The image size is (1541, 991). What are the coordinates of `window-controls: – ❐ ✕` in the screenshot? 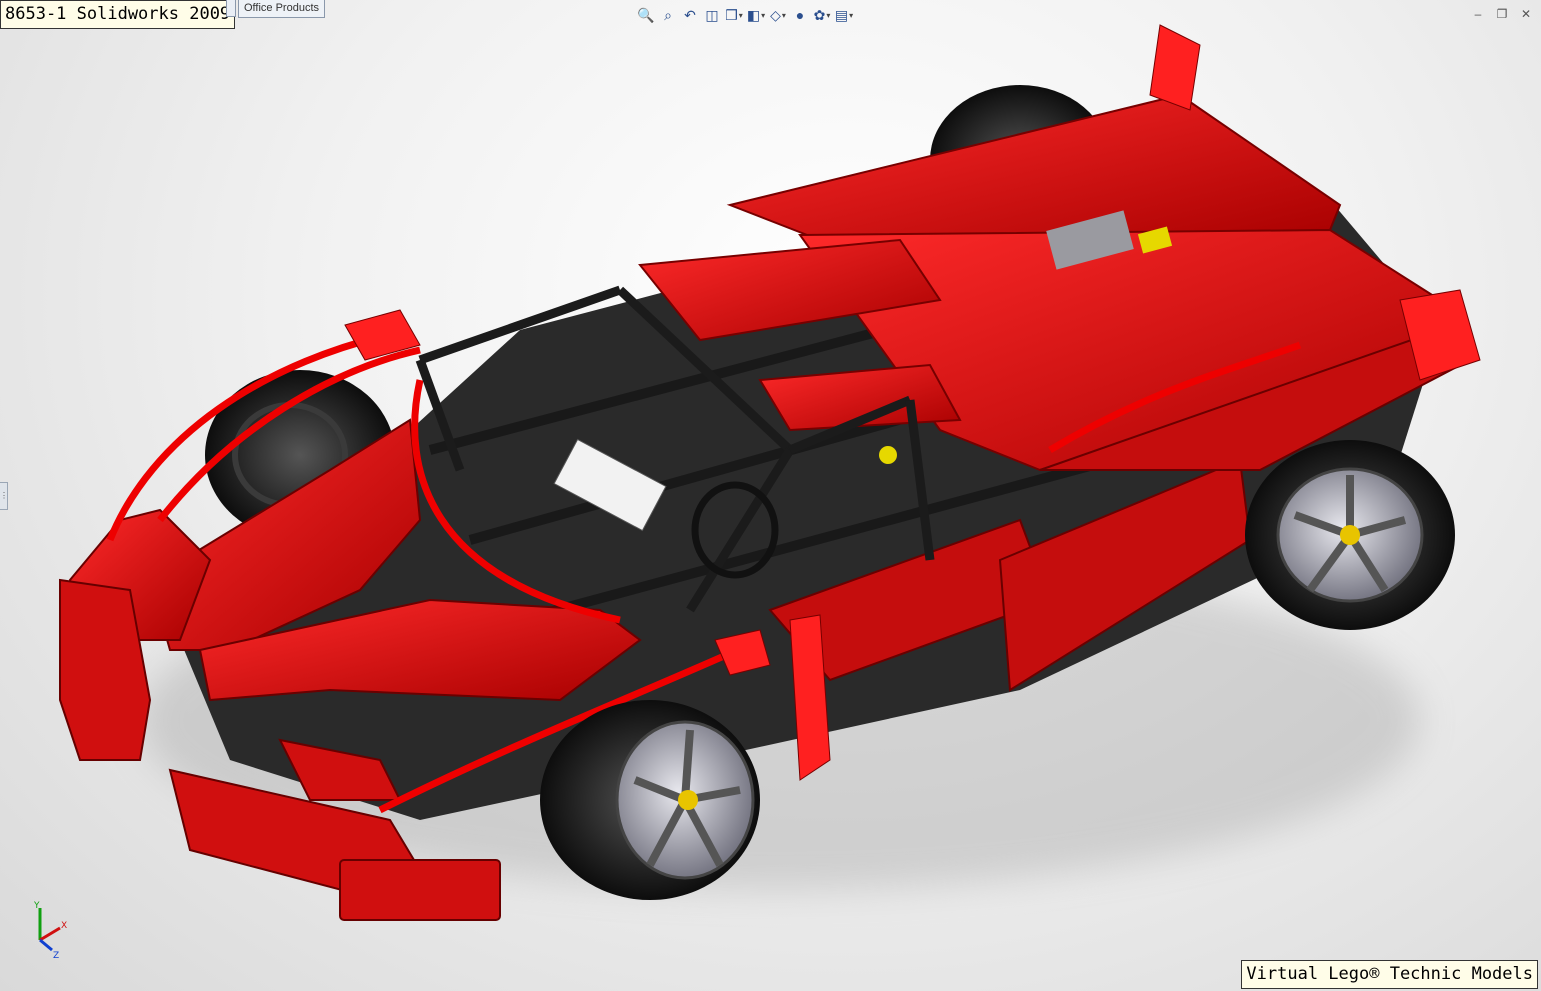 It's located at (1502, 14).